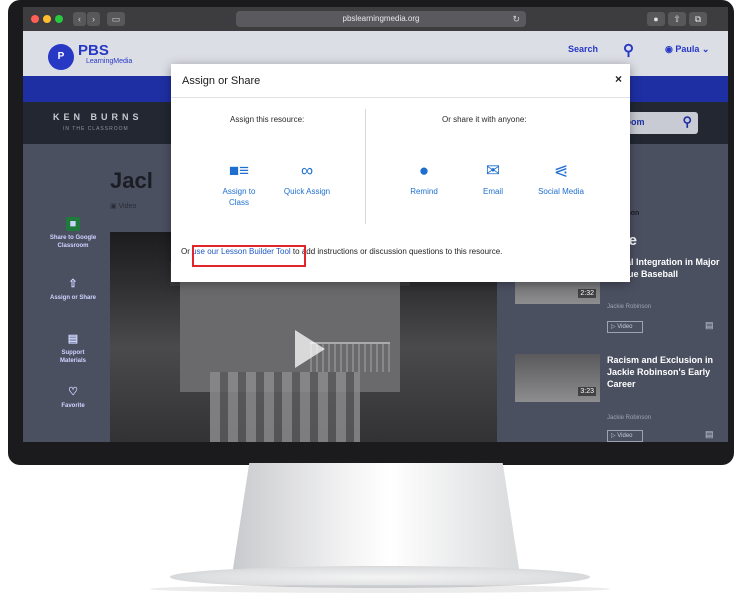  I want to click on sidebar-item-assign-share: ⇧ Assign or Share, so click(73, 289).